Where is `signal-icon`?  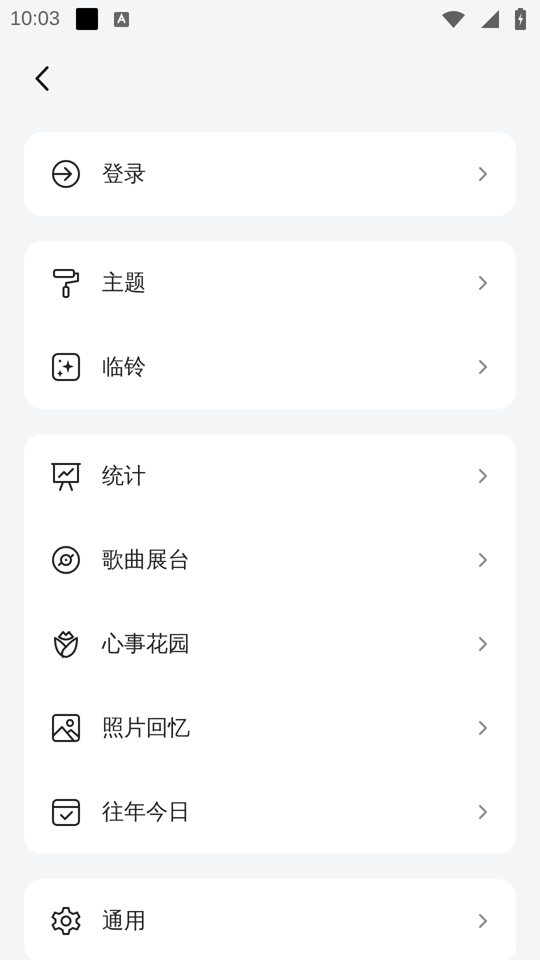 signal-icon is located at coordinates (490, 19).